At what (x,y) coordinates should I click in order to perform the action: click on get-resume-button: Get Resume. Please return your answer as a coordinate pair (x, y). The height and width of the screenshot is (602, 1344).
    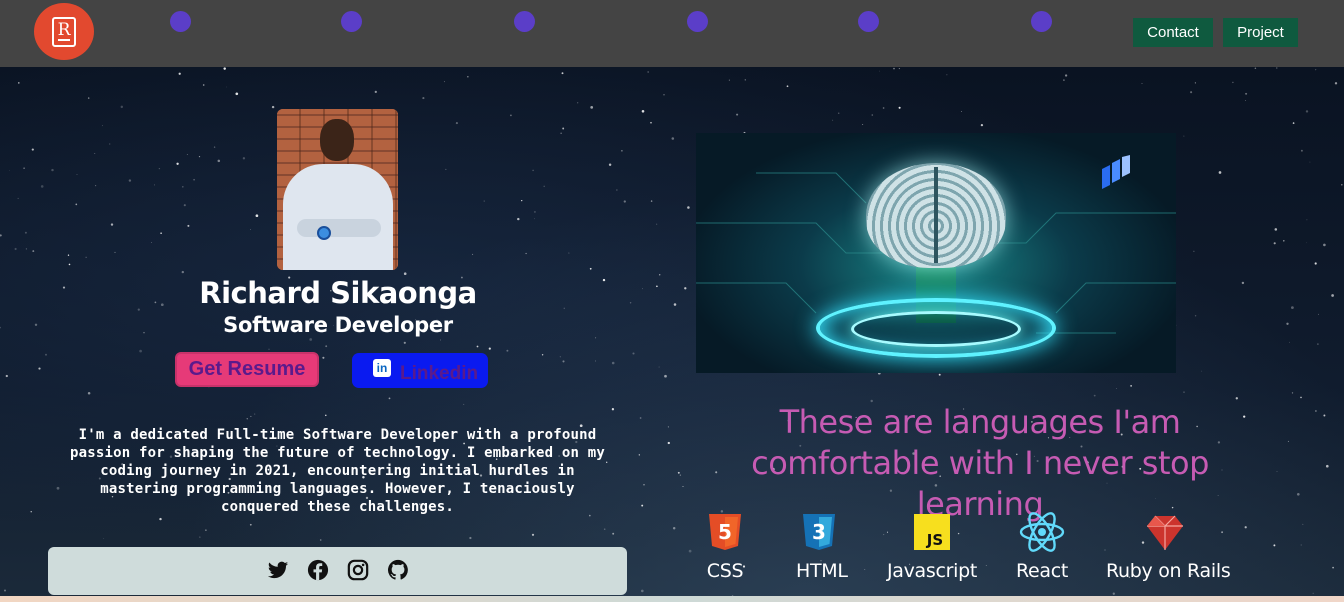
    Looking at the image, I should click on (247, 369).